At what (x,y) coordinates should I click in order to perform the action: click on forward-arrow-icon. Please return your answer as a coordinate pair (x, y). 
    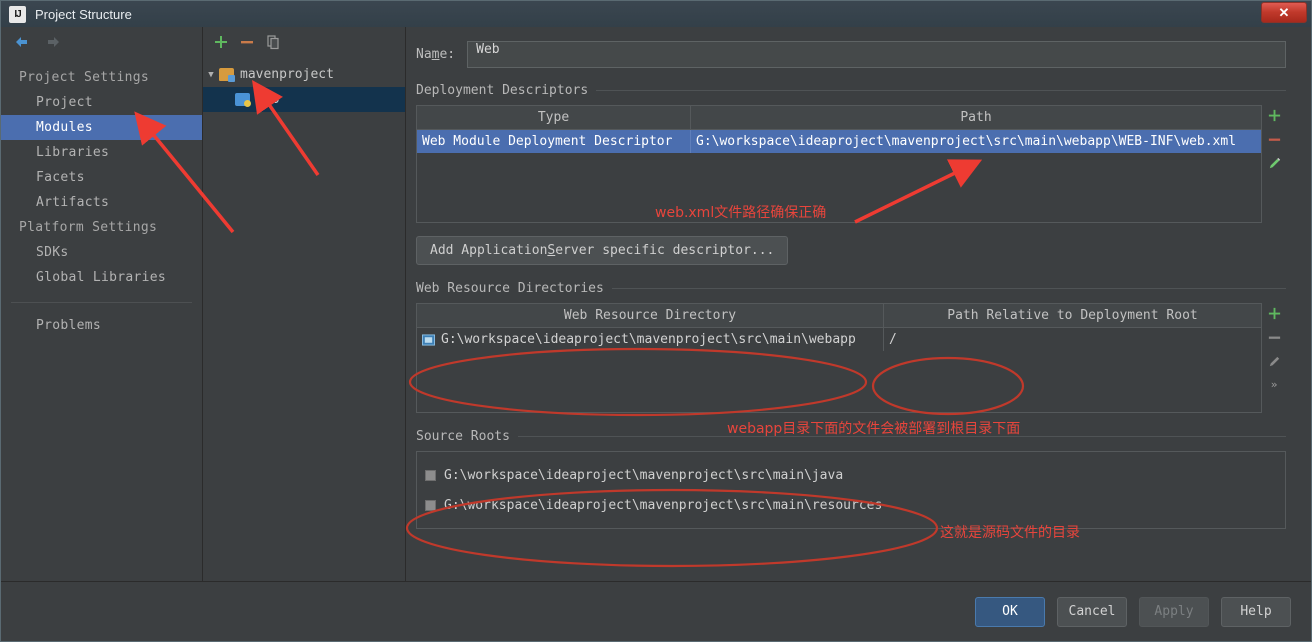
    Looking at the image, I should click on (53, 42).